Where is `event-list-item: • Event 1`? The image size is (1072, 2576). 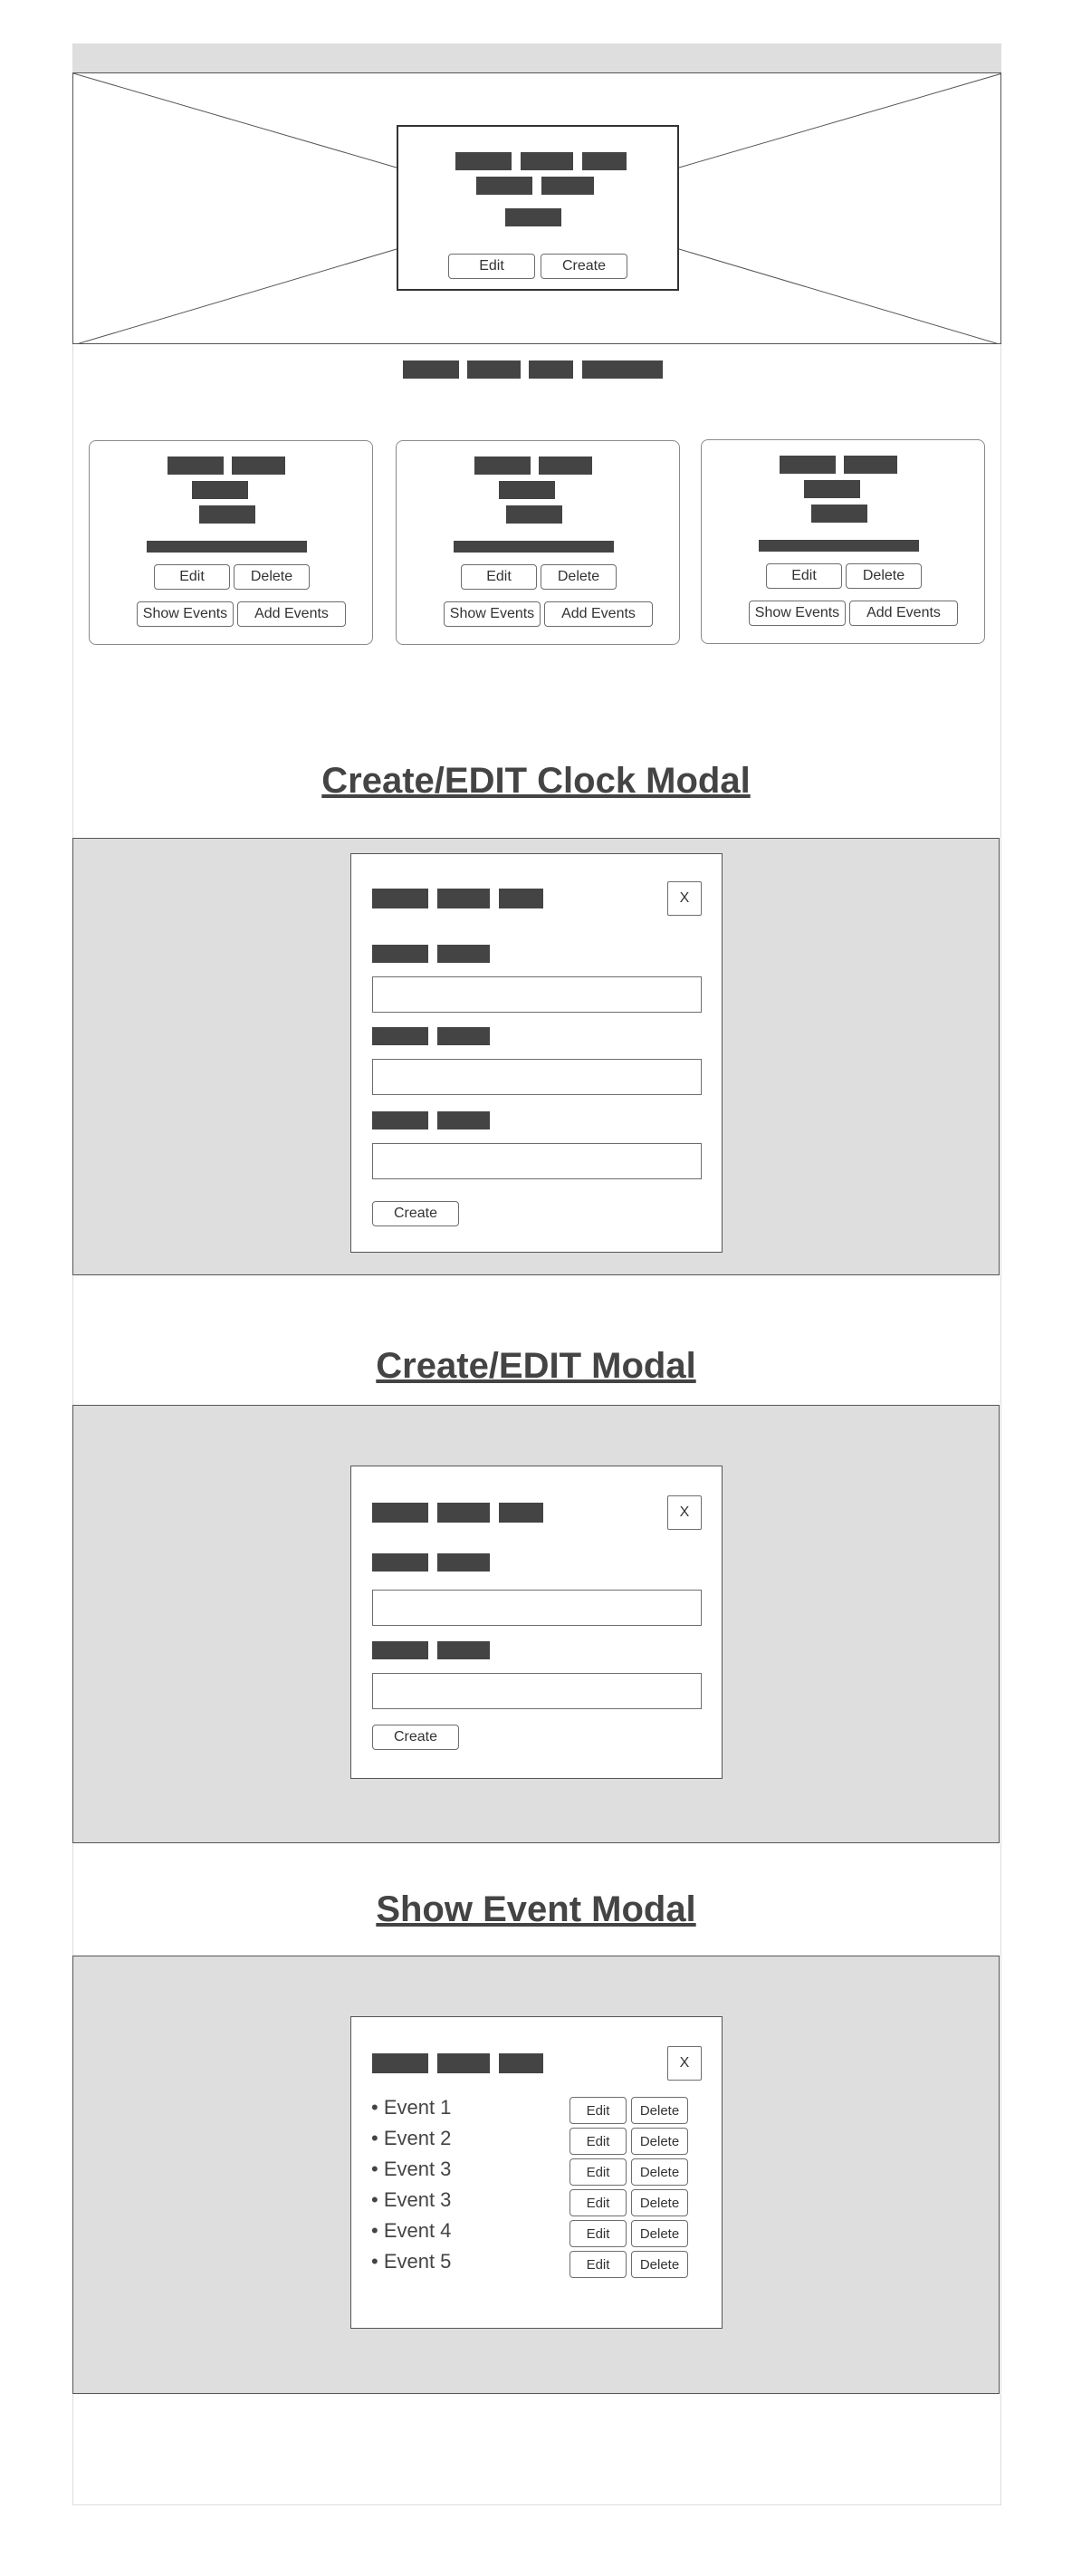
event-list-item: • Event 1 is located at coordinates (411, 2107).